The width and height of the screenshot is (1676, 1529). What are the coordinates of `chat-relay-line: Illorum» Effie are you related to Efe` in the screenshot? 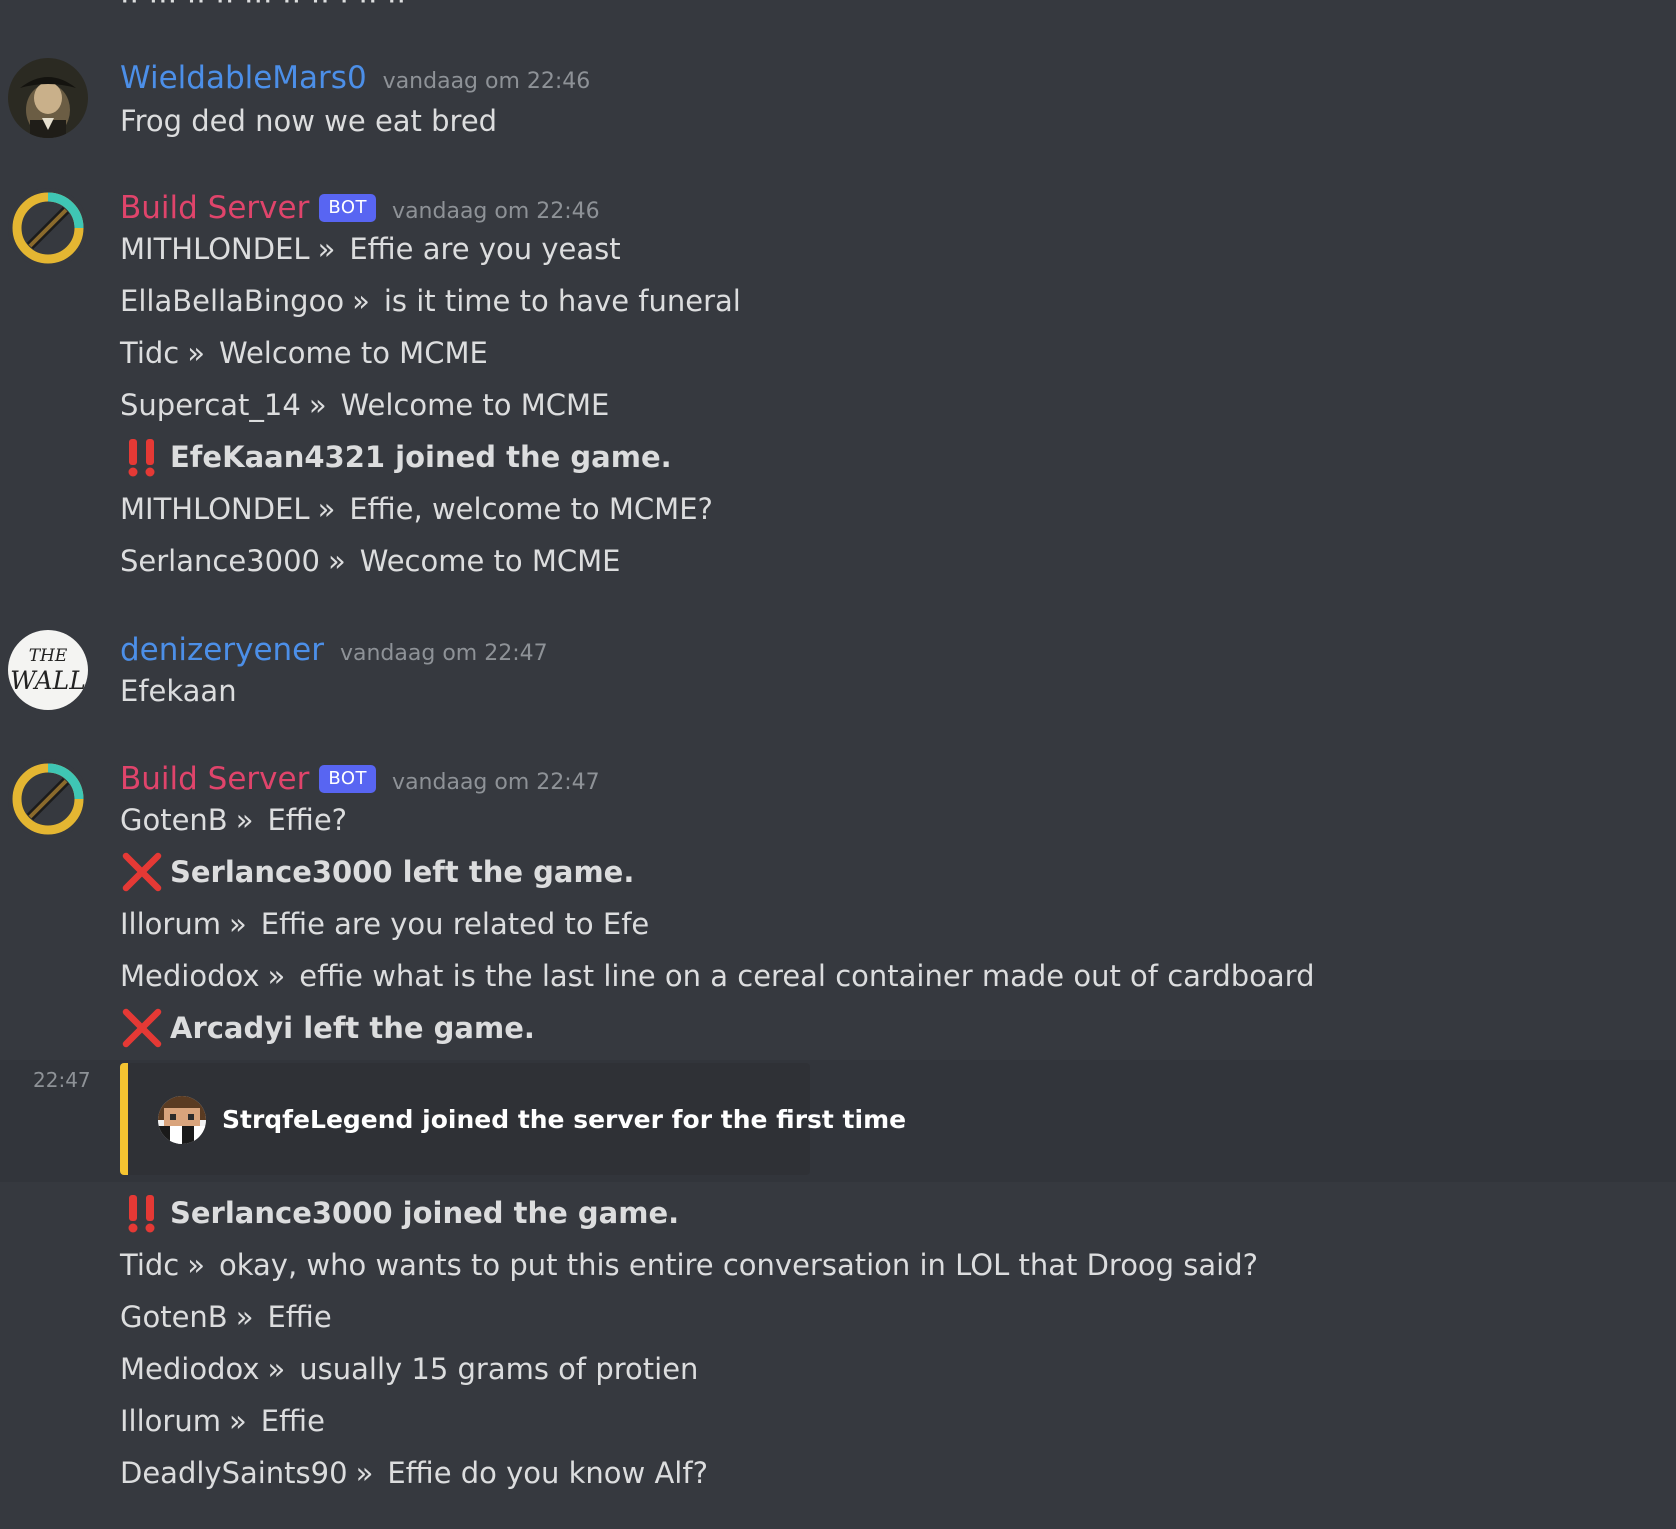 It's located at (384, 924).